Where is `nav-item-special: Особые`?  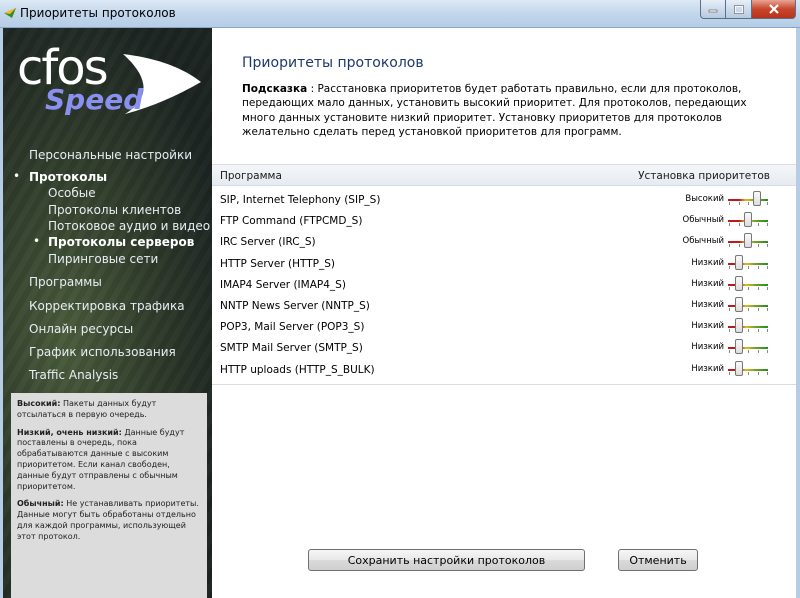 nav-item-special: Особые is located at coordinates (72, 193).